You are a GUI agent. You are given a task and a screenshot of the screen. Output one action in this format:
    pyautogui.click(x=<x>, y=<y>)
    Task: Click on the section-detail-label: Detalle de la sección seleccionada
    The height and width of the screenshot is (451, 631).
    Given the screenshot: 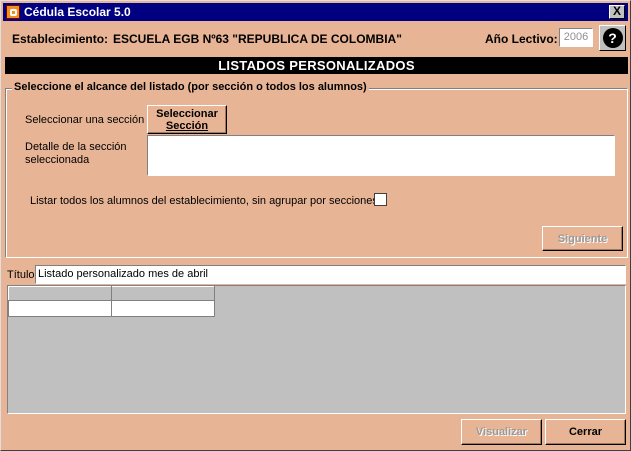 What is the action you would take?
    pyautogui.click(x=76, y=154)
    